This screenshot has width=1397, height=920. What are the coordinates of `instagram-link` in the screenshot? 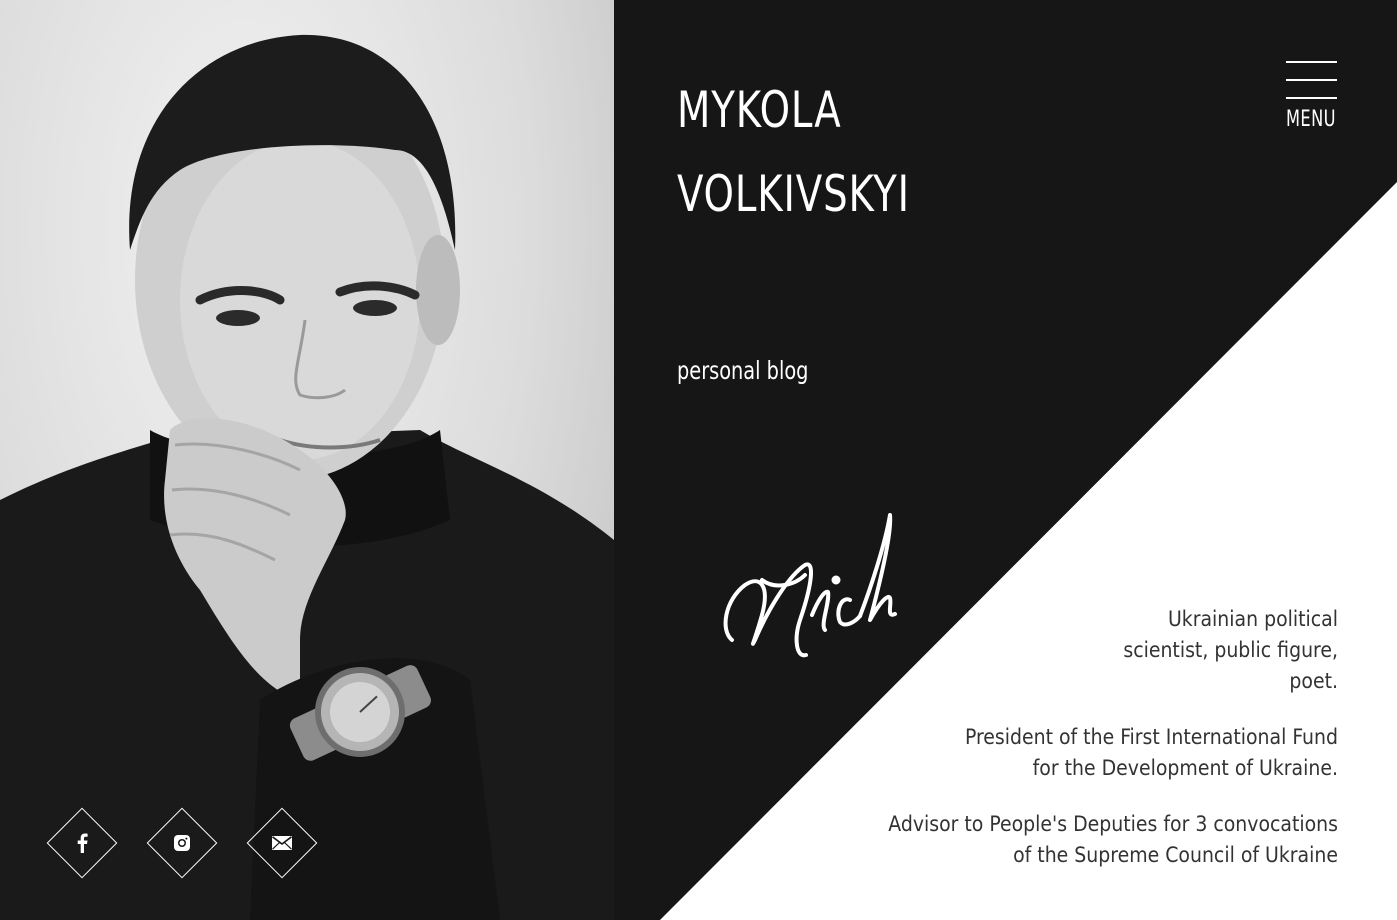 It's located at (182, 843).